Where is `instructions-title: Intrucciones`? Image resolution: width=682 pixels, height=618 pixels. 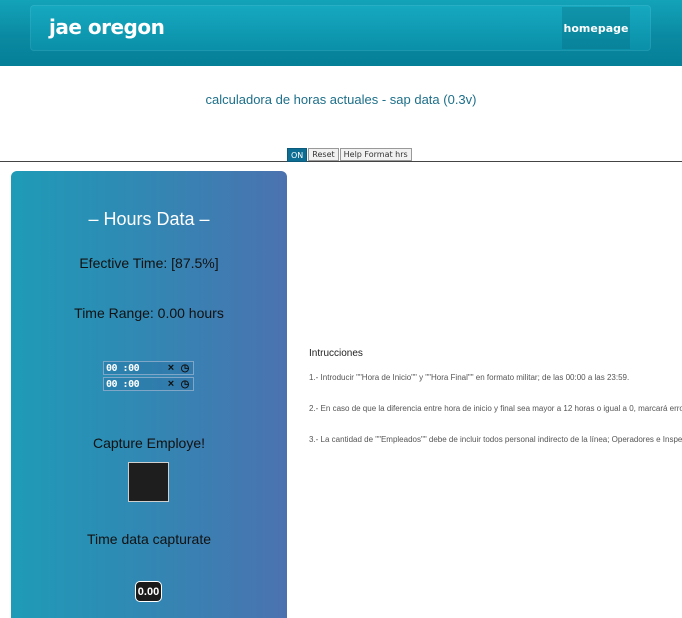 instructions-title: Intrucciones is located at coordinates (336, 353).